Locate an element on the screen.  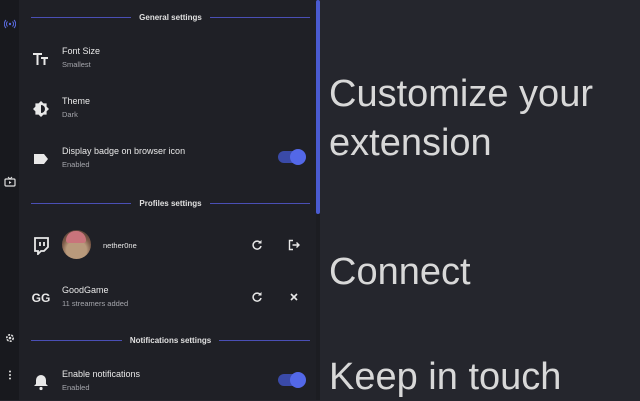
section-profiles: Profiles settings is located at coordinates (170, 203).